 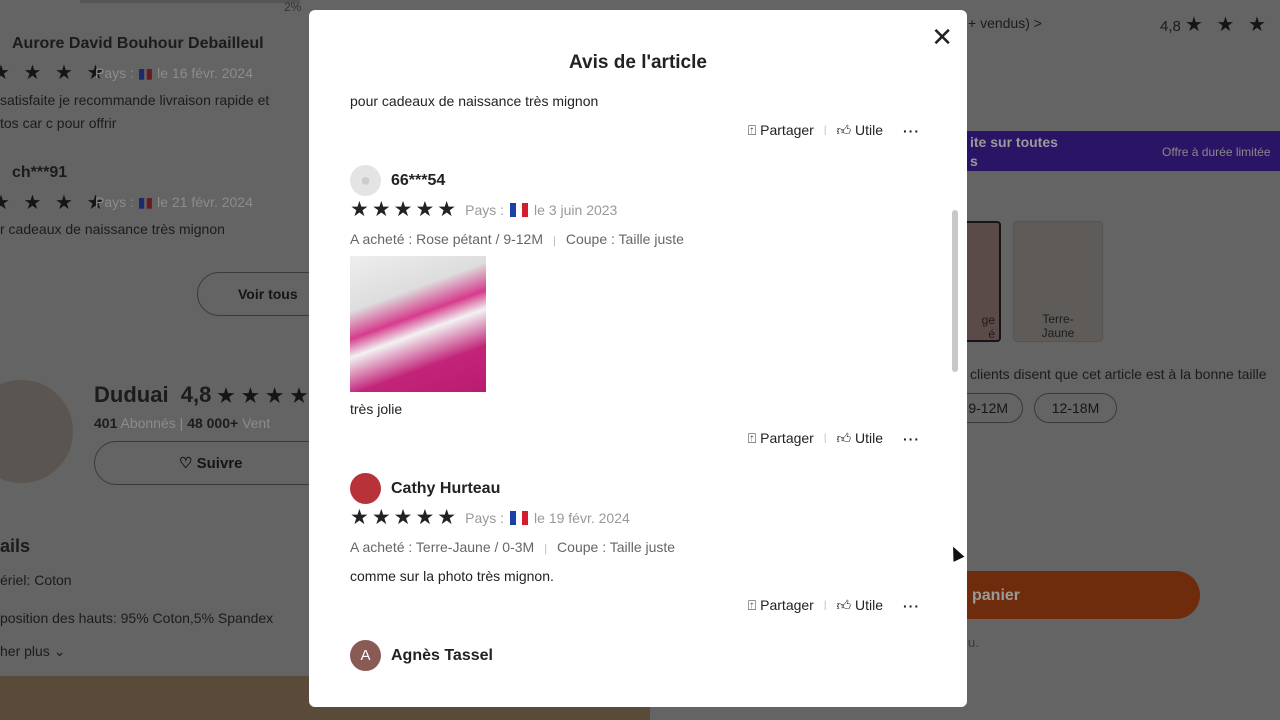 I want to click on detail-composition: position des hauts: 95% Coton,5% Spandex, so click(x=137, y=618).